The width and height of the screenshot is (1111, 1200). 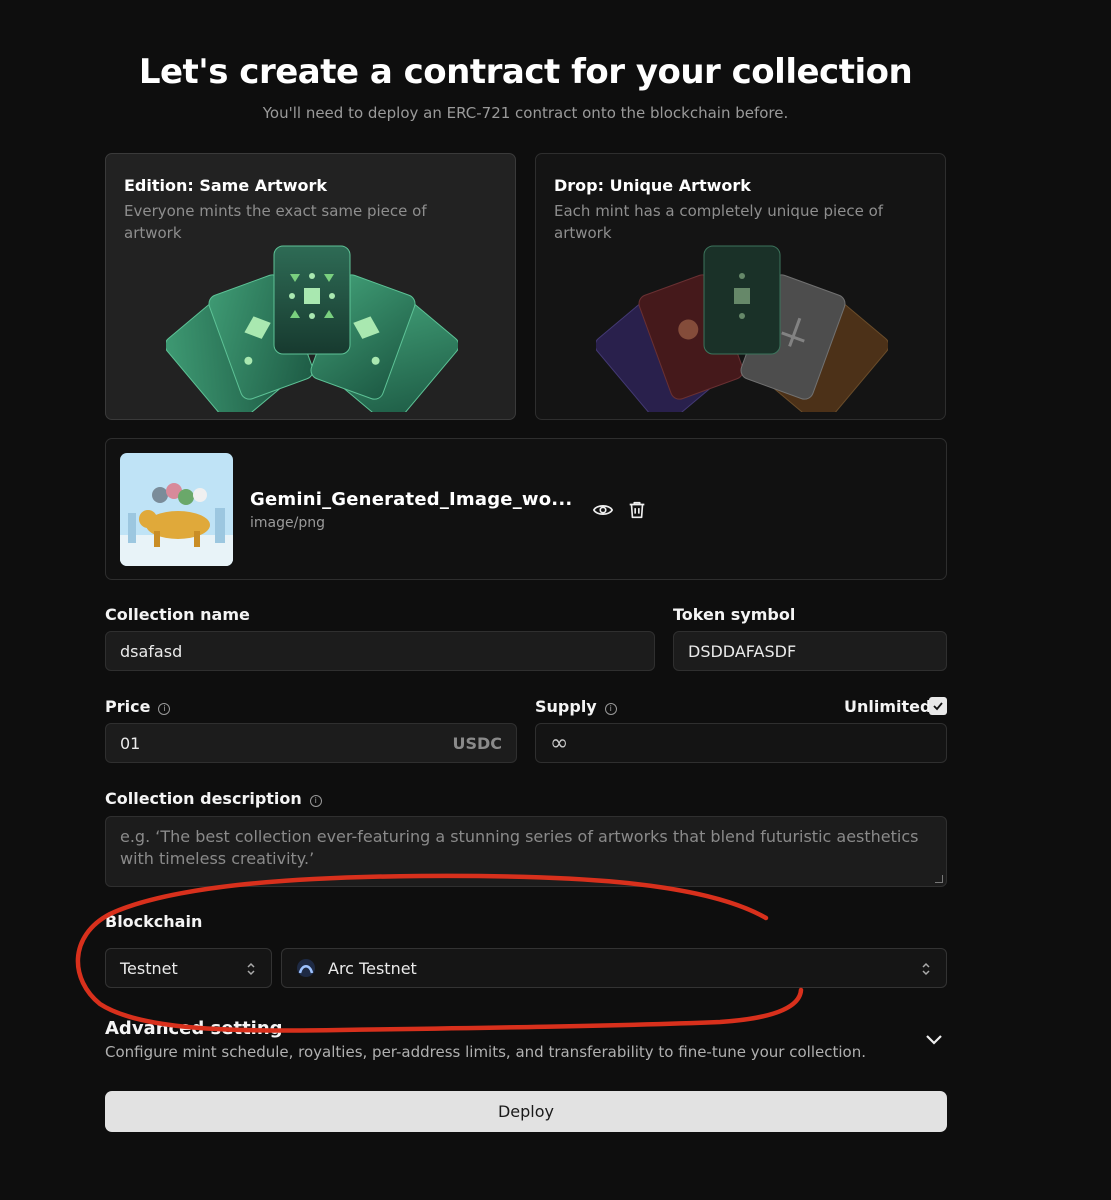 I want to click on token-symbol-input: DSDDAFASDF, so click(x=810, y=651).